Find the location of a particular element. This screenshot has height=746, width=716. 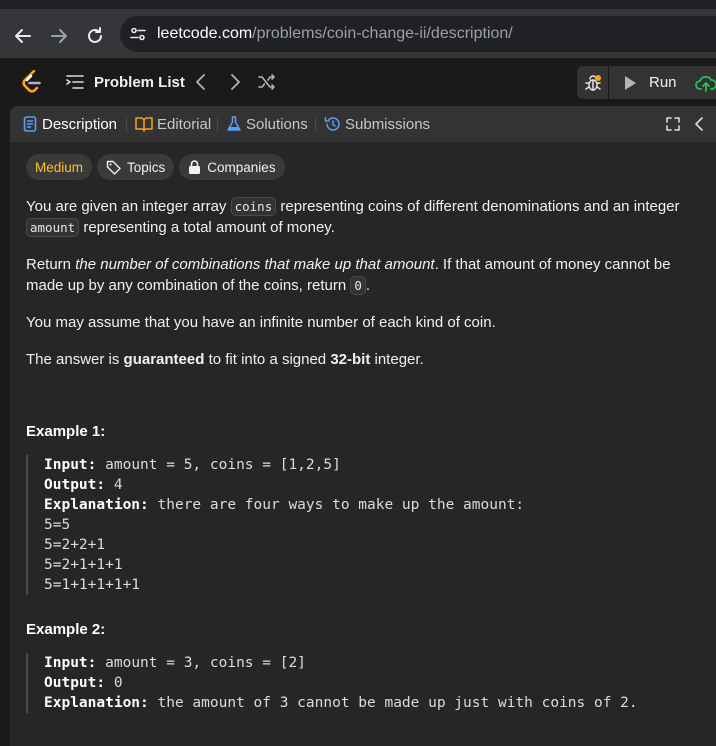

inline-code: amount is located at coordinates (53, 227).